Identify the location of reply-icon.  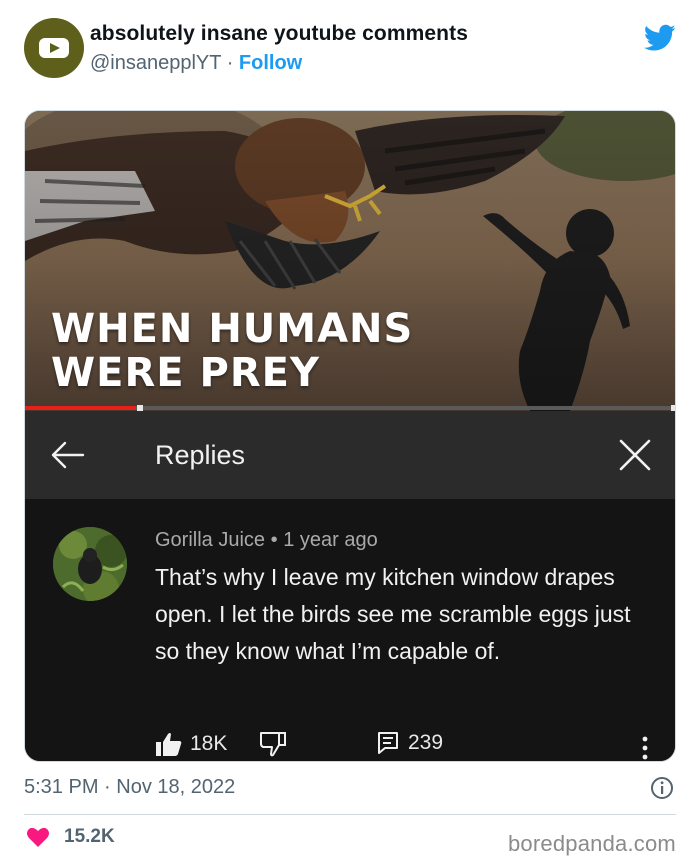
(388, 743).